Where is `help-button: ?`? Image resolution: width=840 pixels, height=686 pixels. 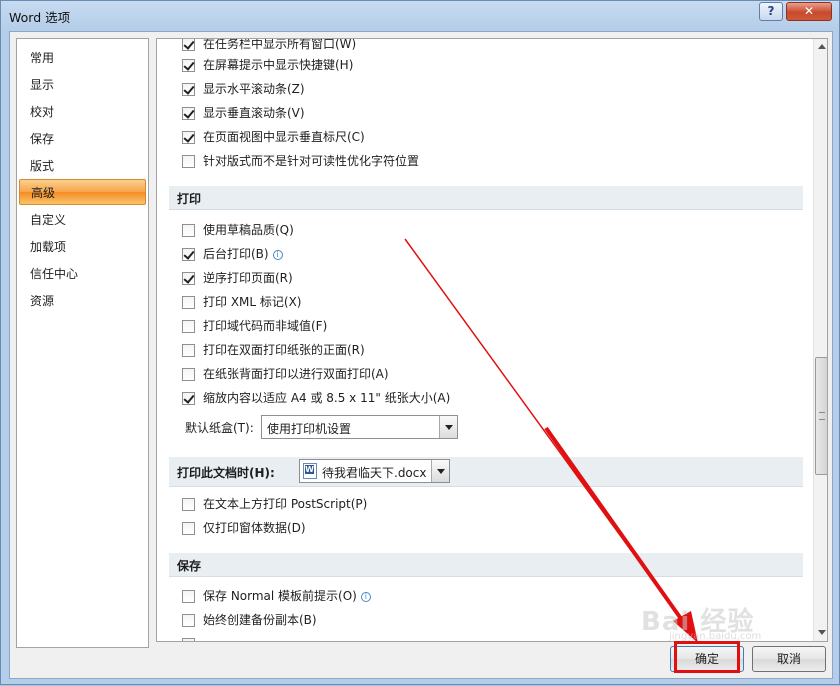
help-button: ? is located at coordinates (771, 11).